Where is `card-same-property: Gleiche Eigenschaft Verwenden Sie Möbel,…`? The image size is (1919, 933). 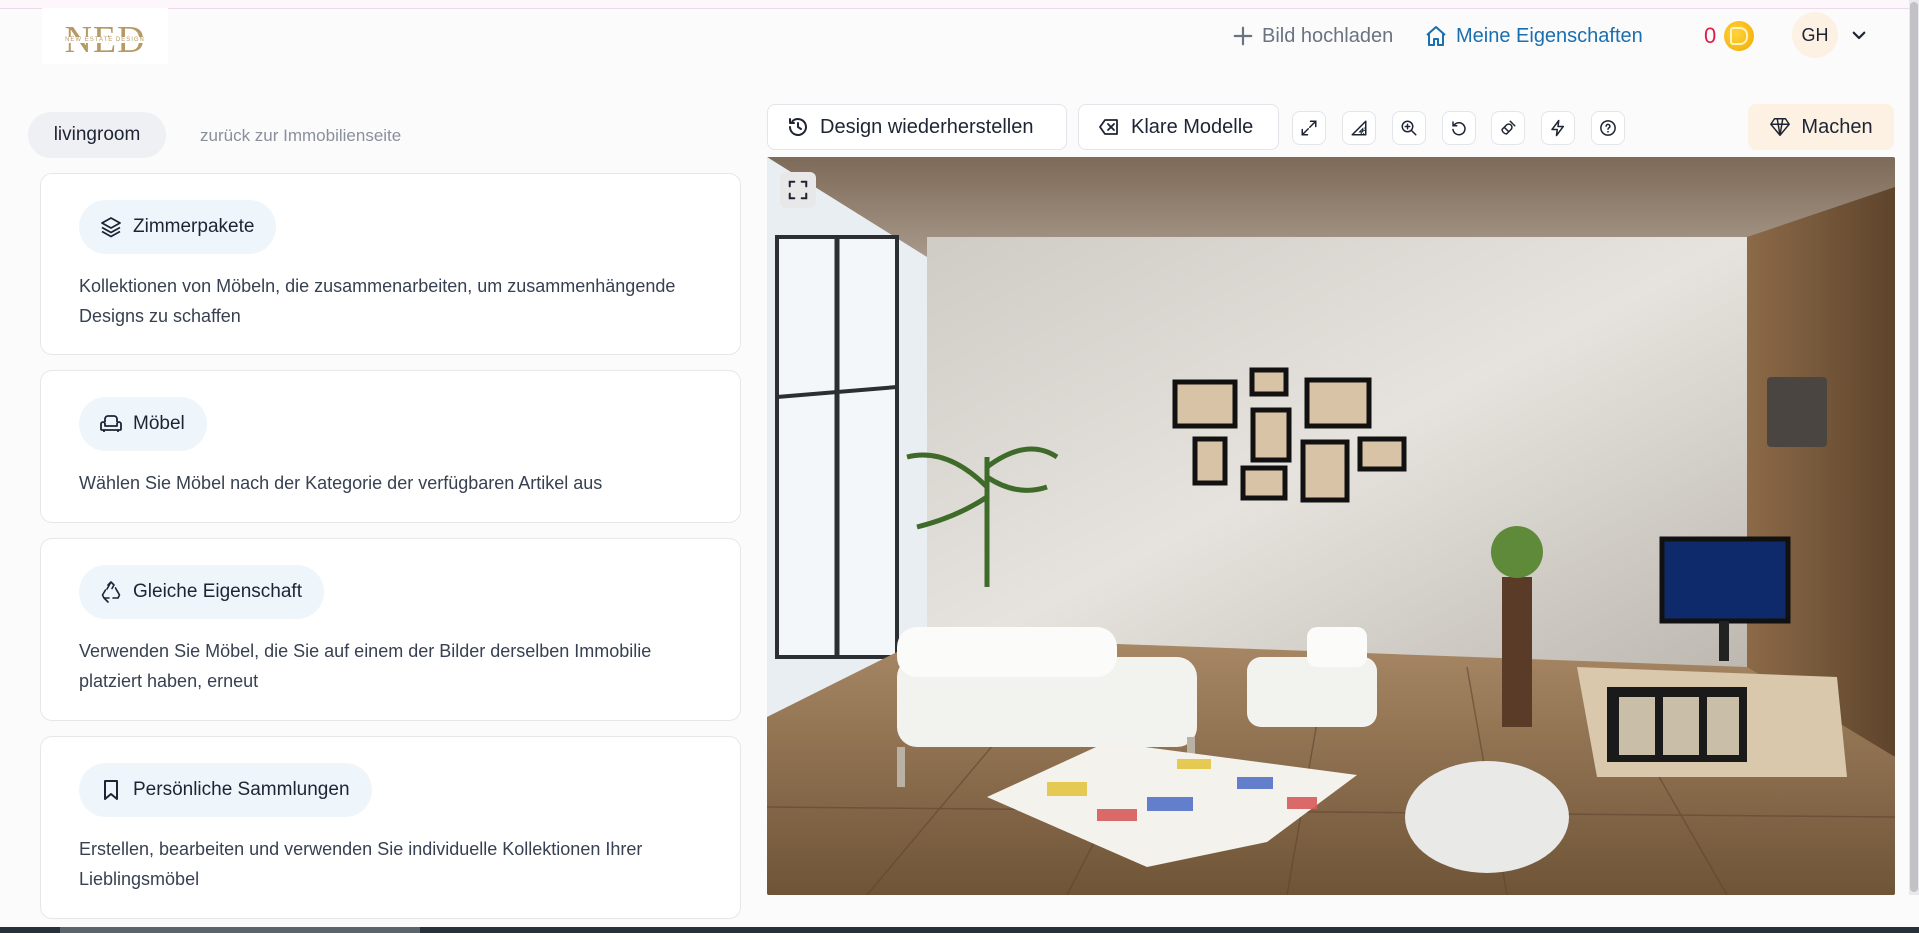
card-same-property: Gleiche Eigenschaft Verwenden Sie Möbel,… is located at coordinates (390, 629).